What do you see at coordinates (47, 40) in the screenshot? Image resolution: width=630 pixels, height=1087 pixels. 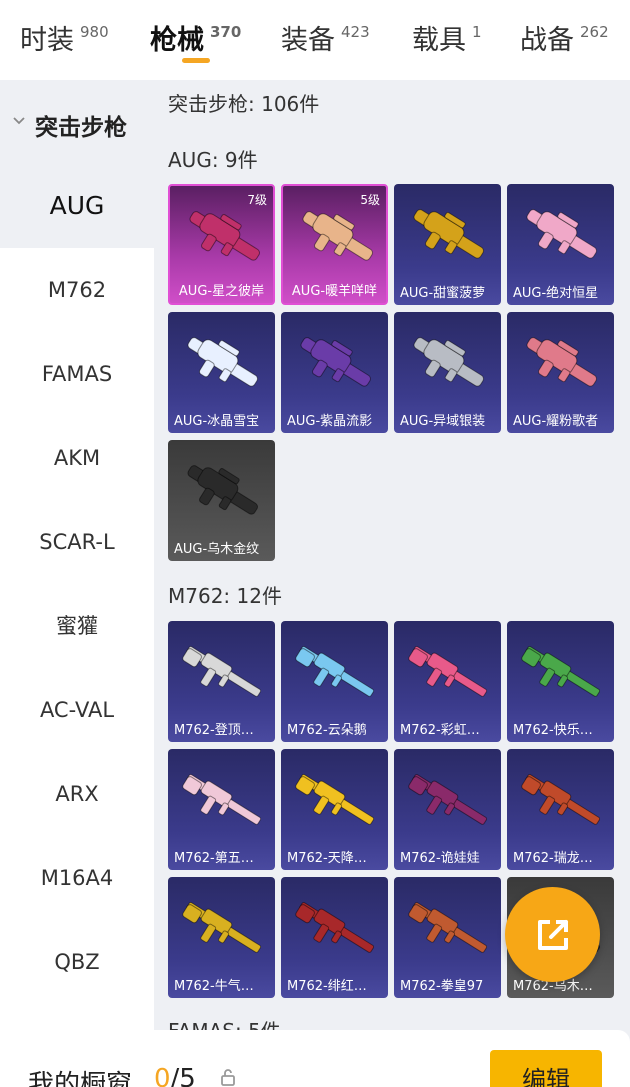 I see `tab-label: 时装` at bounding box center [47, 40].